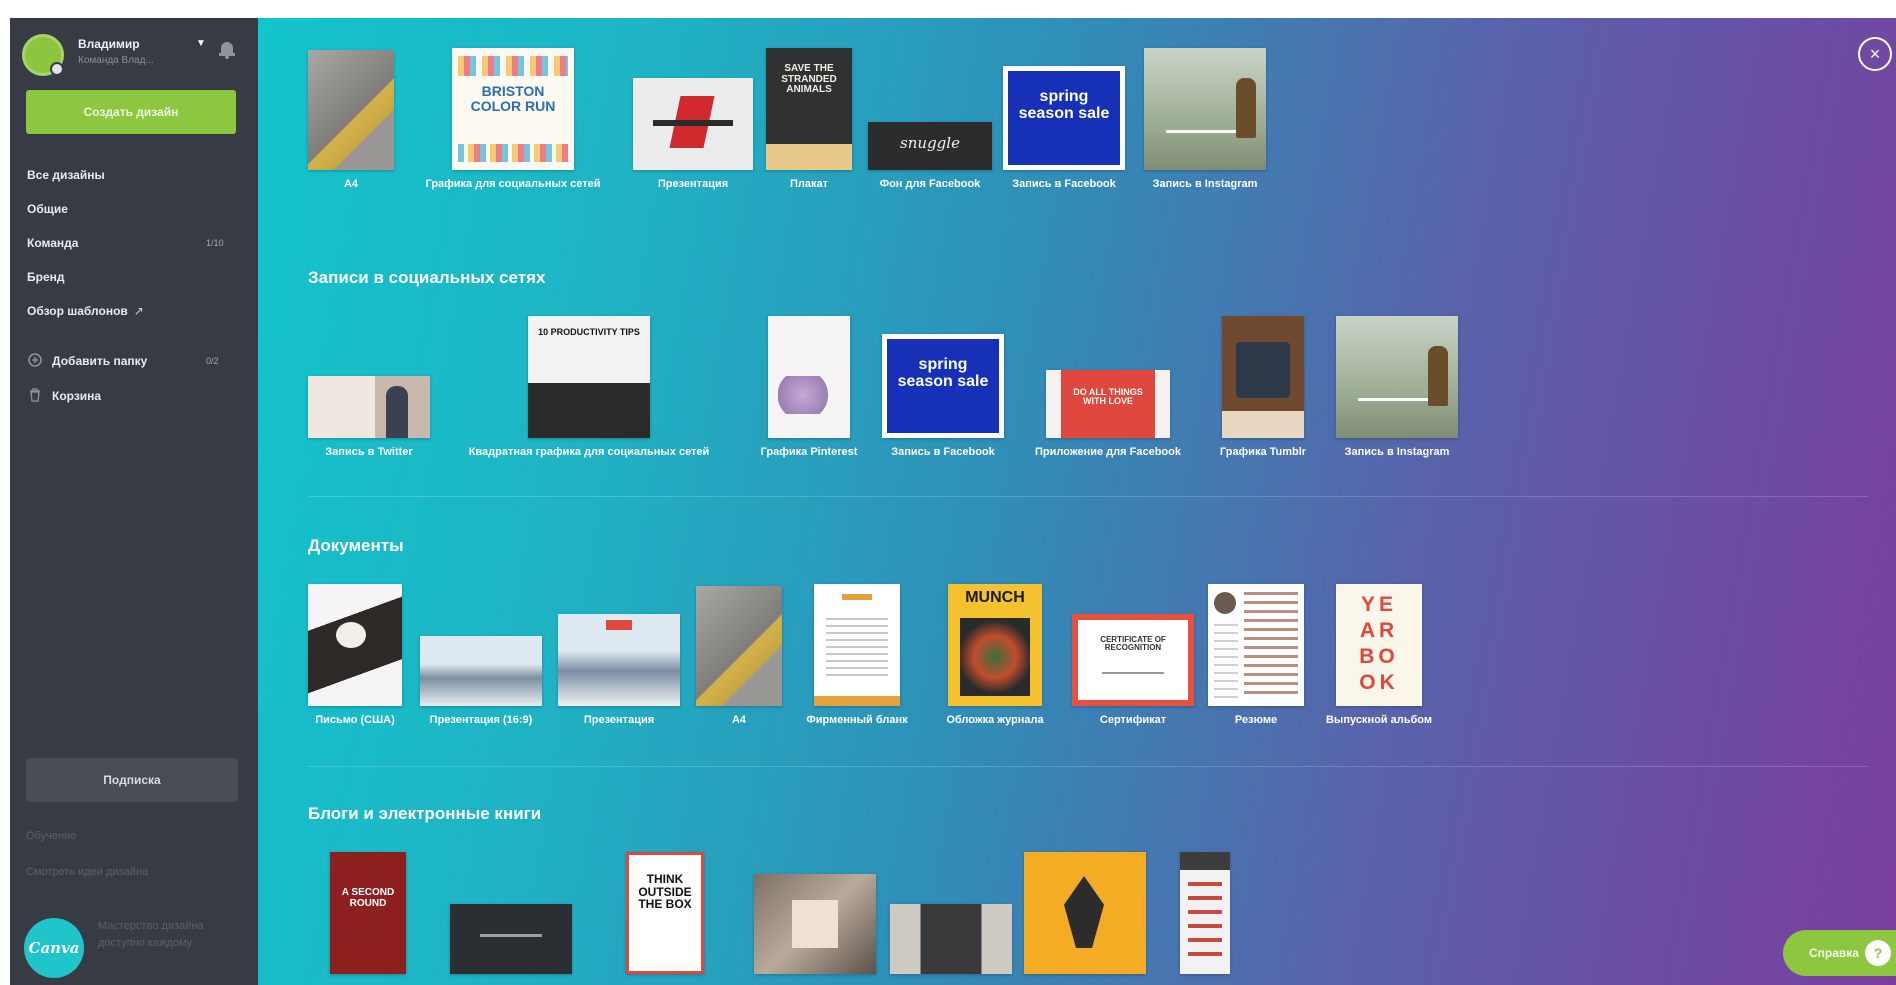  I want to click on add-folder-icon, so click(35, 360).